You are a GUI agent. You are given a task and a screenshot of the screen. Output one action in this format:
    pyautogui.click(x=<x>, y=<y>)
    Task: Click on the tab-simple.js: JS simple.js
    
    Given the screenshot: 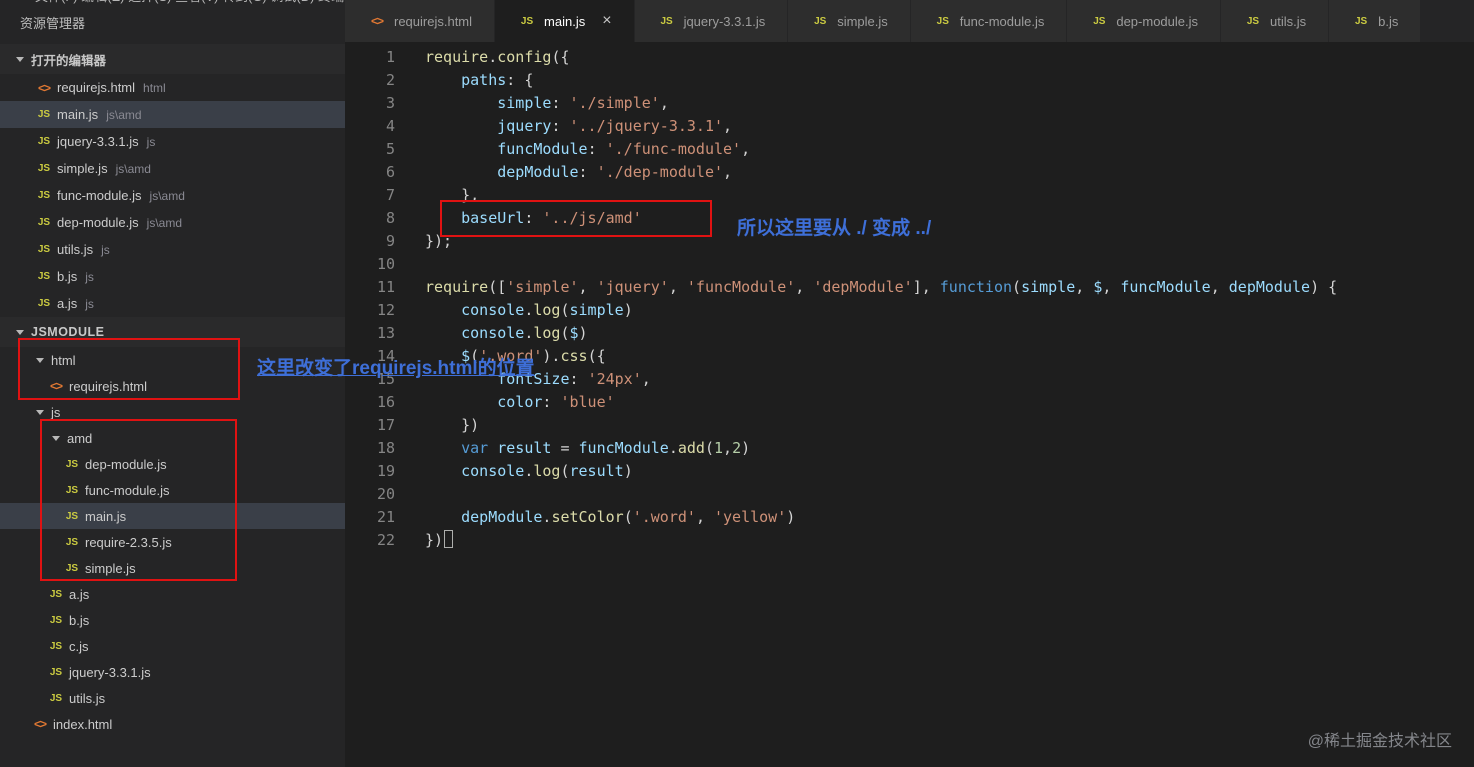 What is the action you would take?
    pyautogui.click(x=849, y=21)
    